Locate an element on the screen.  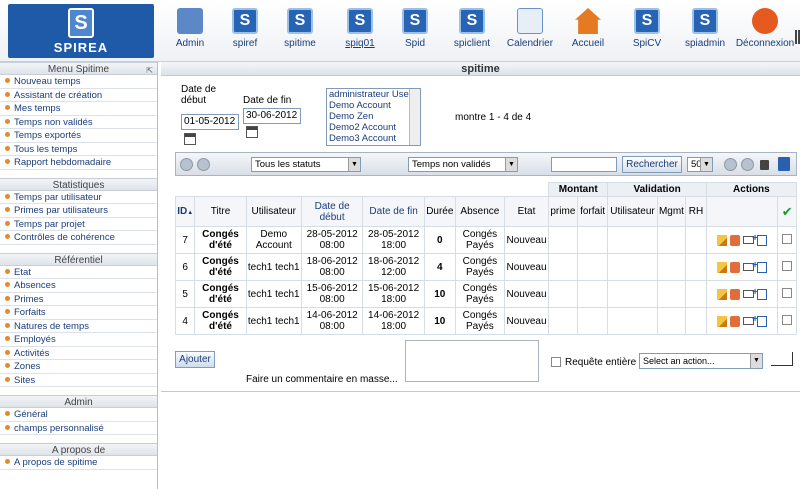
nav-item-4: spiq01 is located at coordinates (360, 28).